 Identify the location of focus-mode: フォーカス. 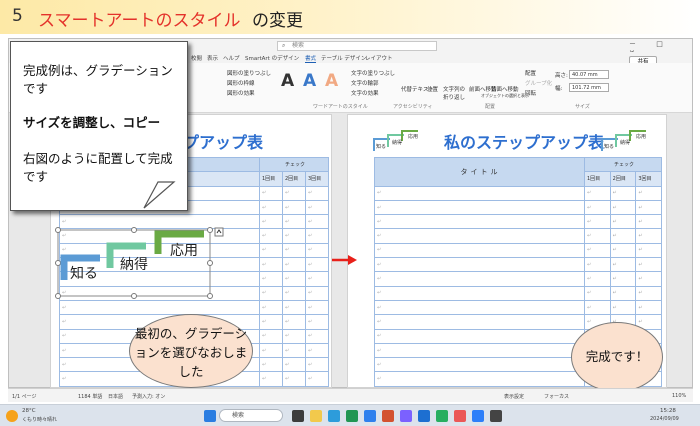
(556, 396).